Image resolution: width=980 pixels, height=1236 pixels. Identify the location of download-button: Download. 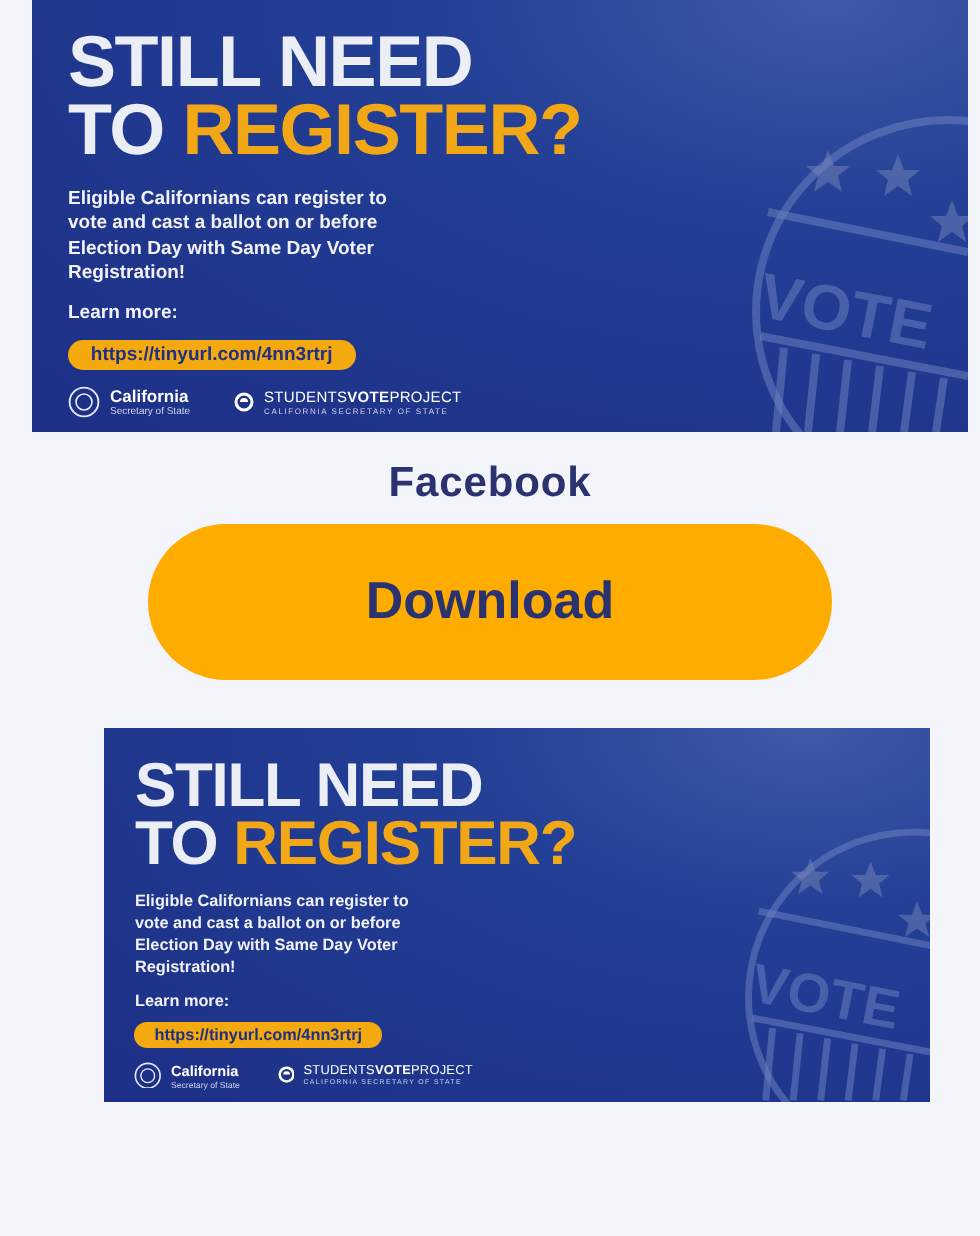
(490, 601).